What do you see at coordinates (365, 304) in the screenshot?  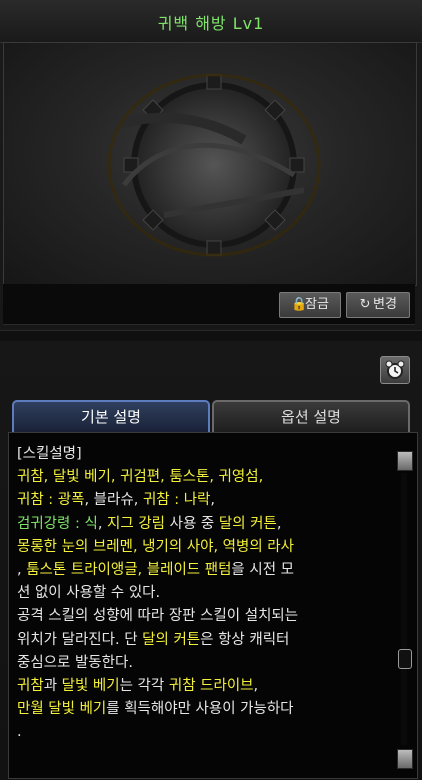 I see `swap-icon: ↻` at bounding box center [365, 304].